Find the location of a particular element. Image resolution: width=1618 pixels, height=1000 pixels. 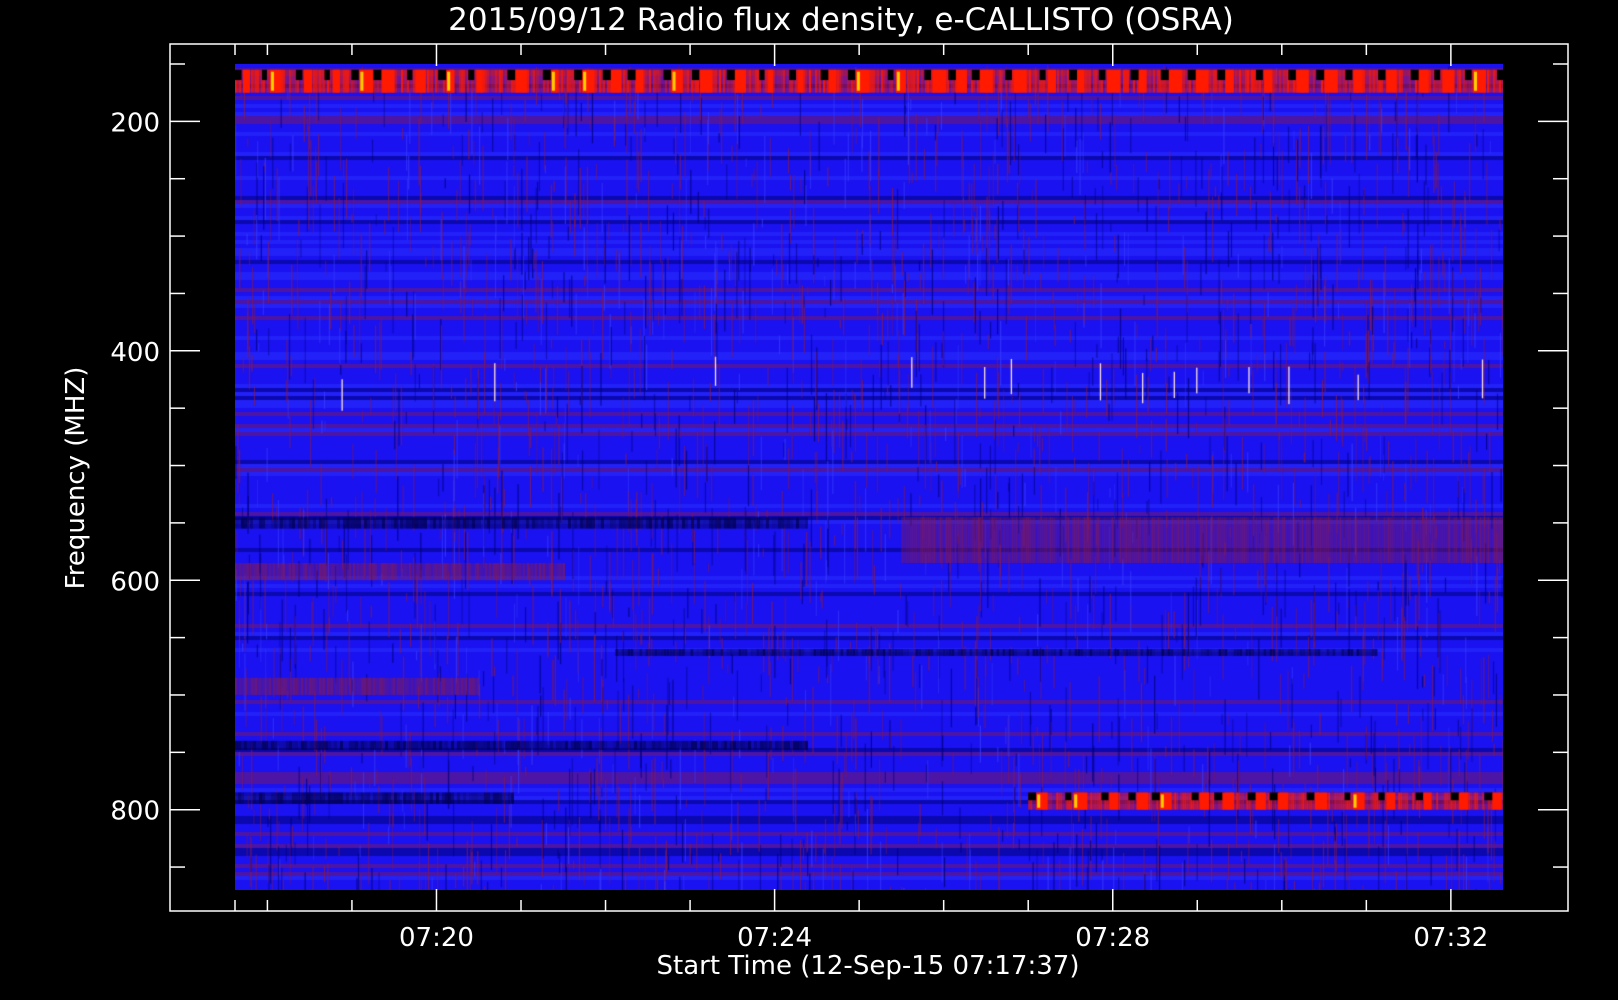

y-tick-label: 600 is located at coordinates (135, 582).